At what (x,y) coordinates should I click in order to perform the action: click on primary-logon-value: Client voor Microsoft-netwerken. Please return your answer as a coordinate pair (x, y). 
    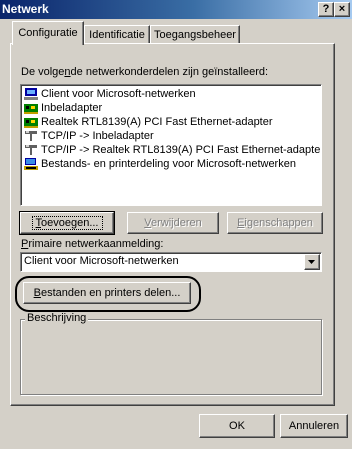
    Looking at the image, I should click on (101, 261).